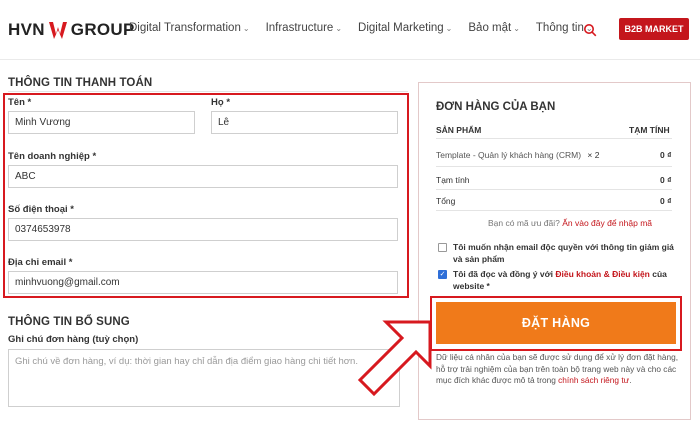  What do you see at coordinates (401, 28) in the screenshot?
I see `nav-label: Digital Marketing` at bounding box center [401, 28].